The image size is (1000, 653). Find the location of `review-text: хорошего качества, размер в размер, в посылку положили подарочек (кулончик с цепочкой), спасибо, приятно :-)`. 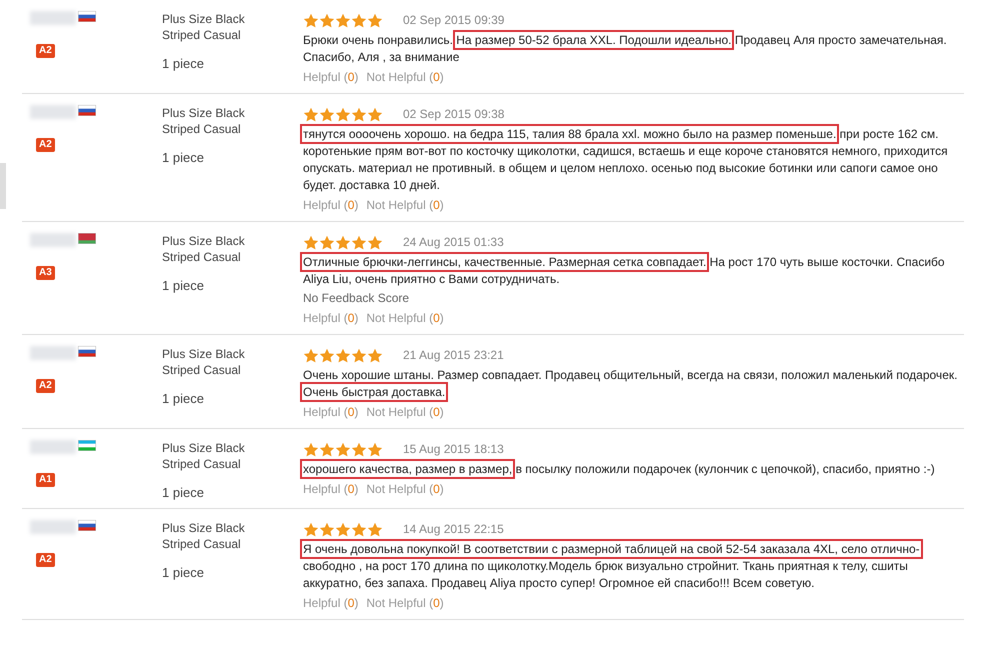

review-text: хорошего качества, размер в размер, в посылку положили подарочек (кулончик с цепочкой), спасибо, приятно :-) is located at coordinates (630, 469).